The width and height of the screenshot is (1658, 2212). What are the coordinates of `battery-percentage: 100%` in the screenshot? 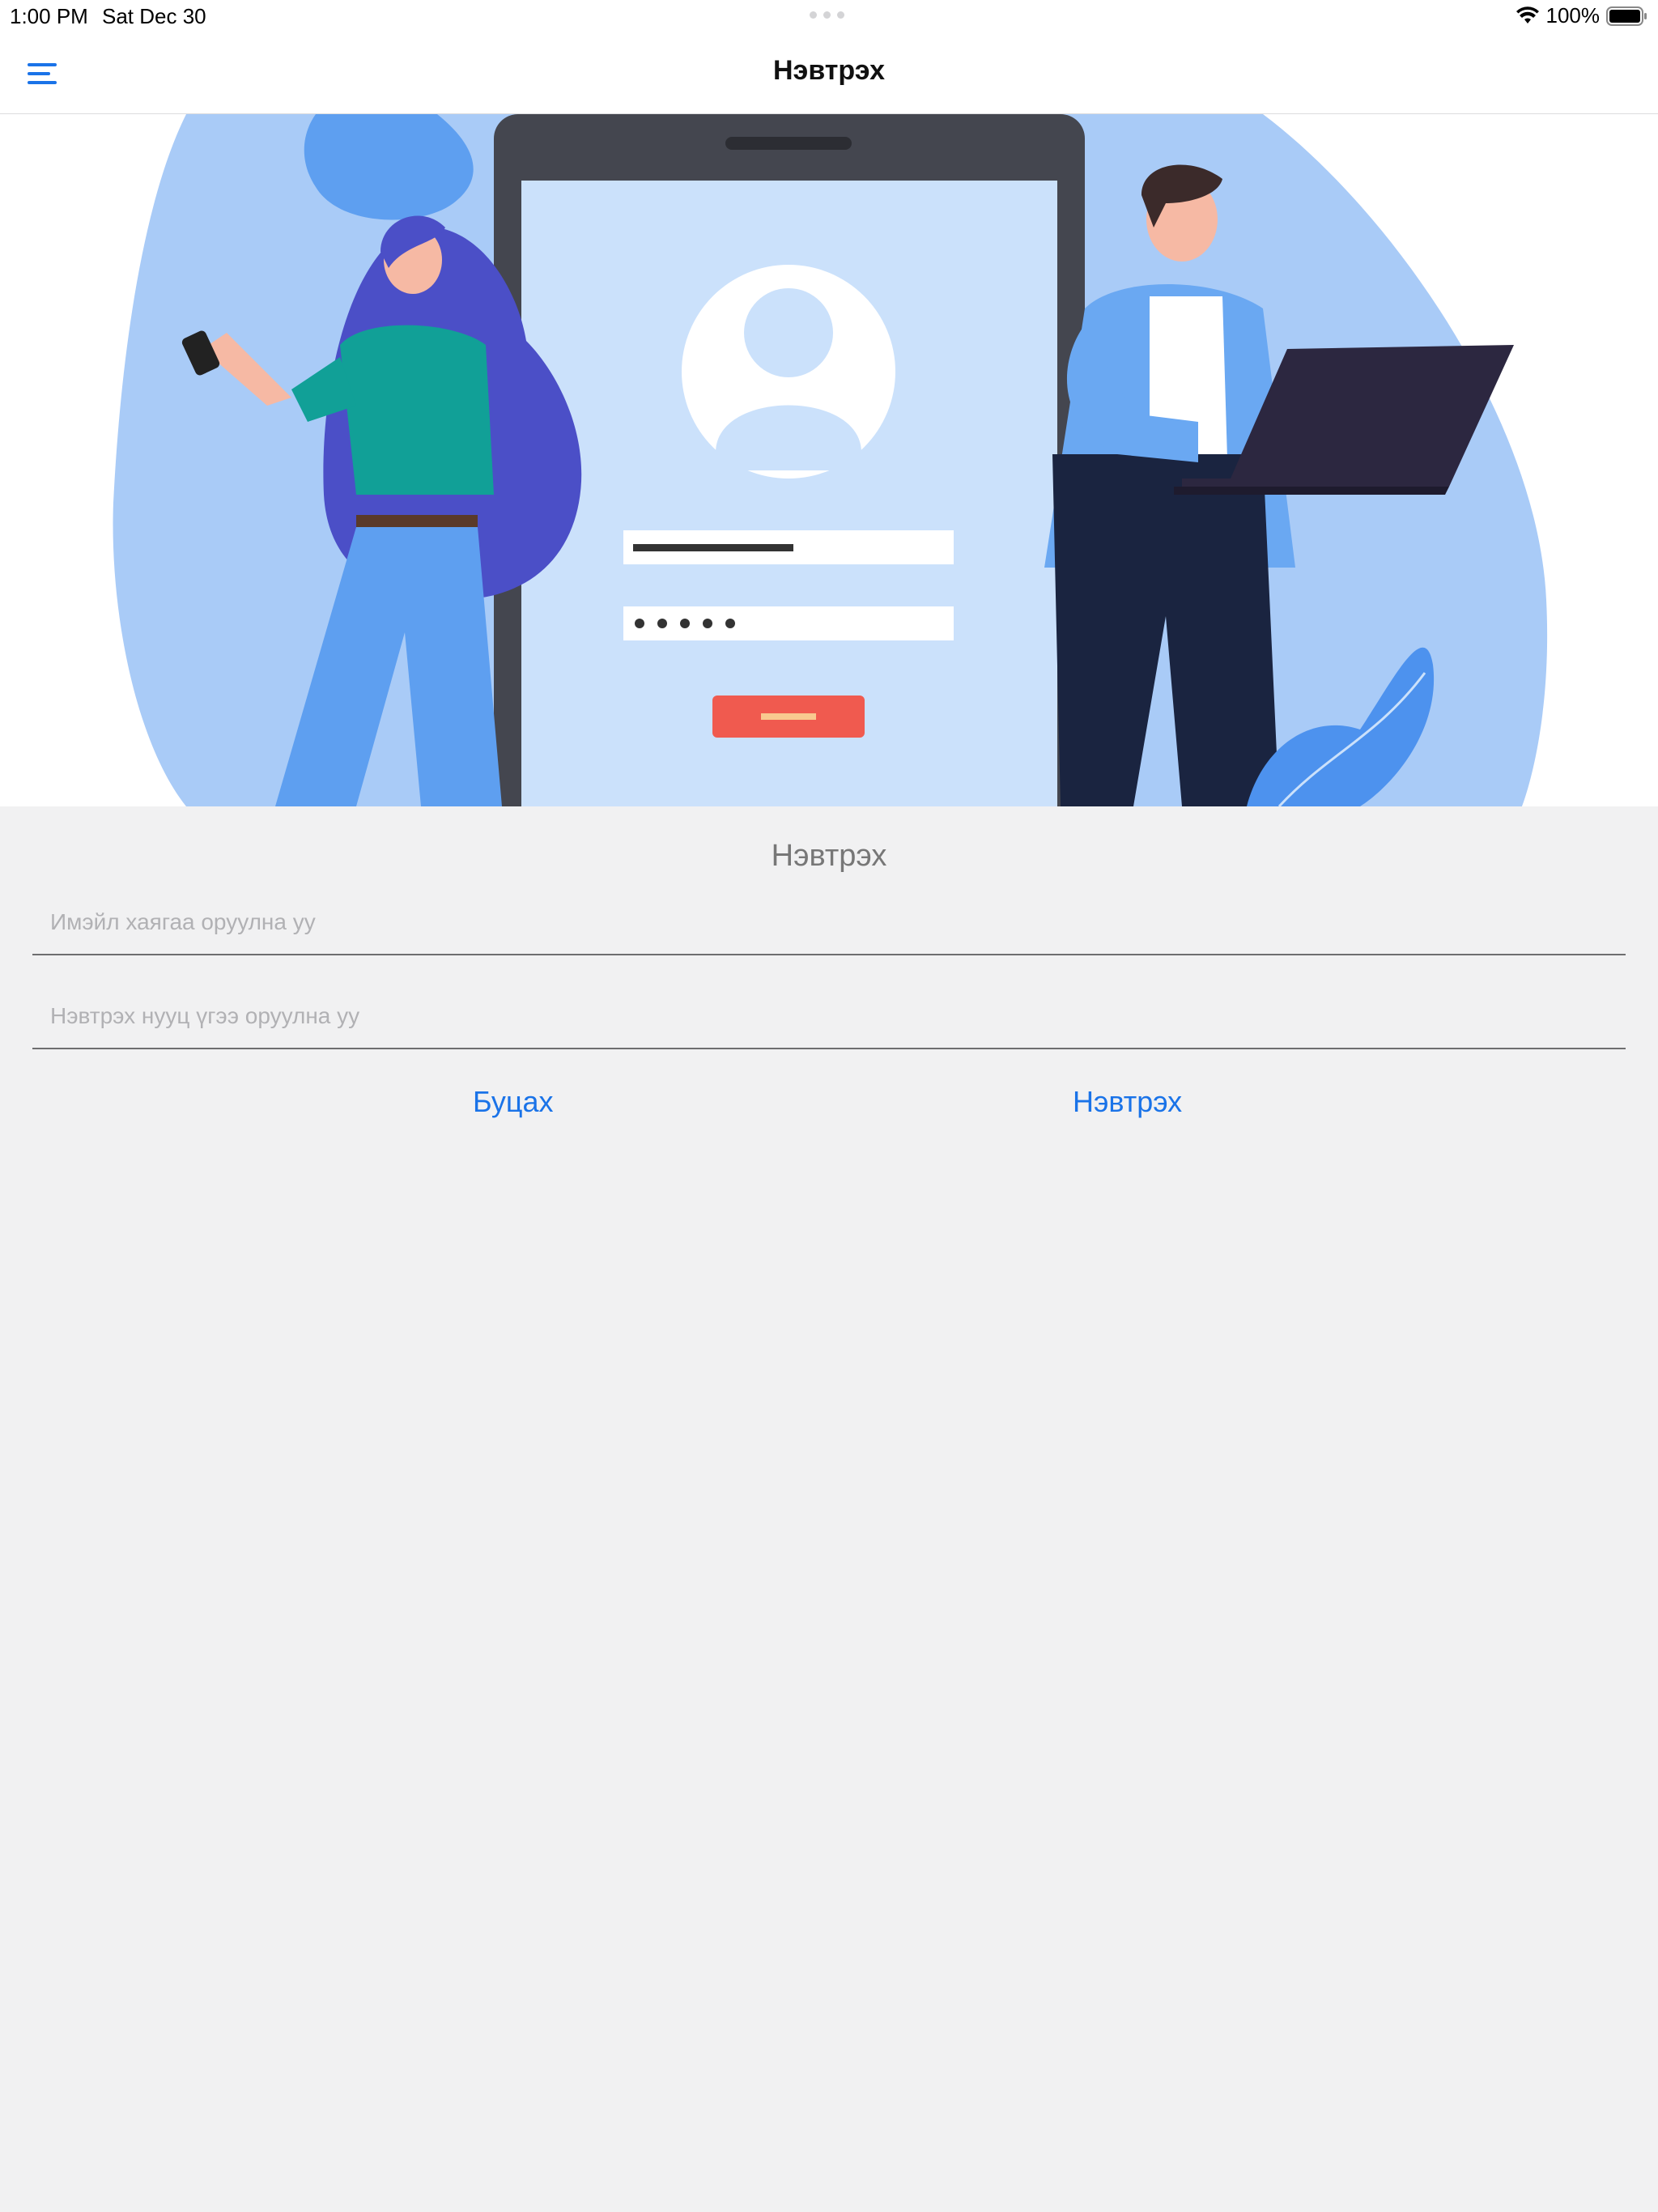 It's located at (1573, 16).